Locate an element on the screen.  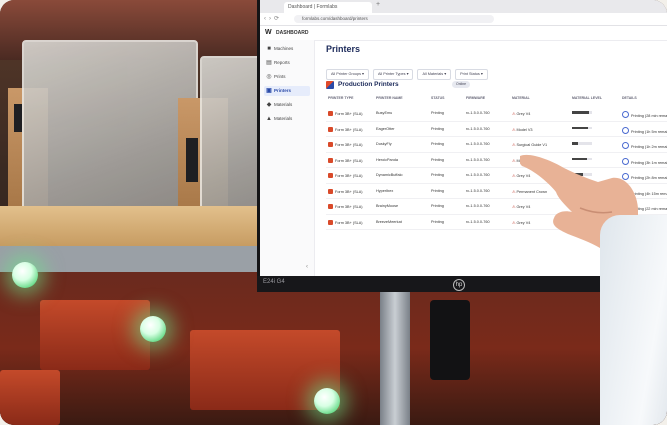
filter-label: All Printer Types is located at coordinates (391, 74).